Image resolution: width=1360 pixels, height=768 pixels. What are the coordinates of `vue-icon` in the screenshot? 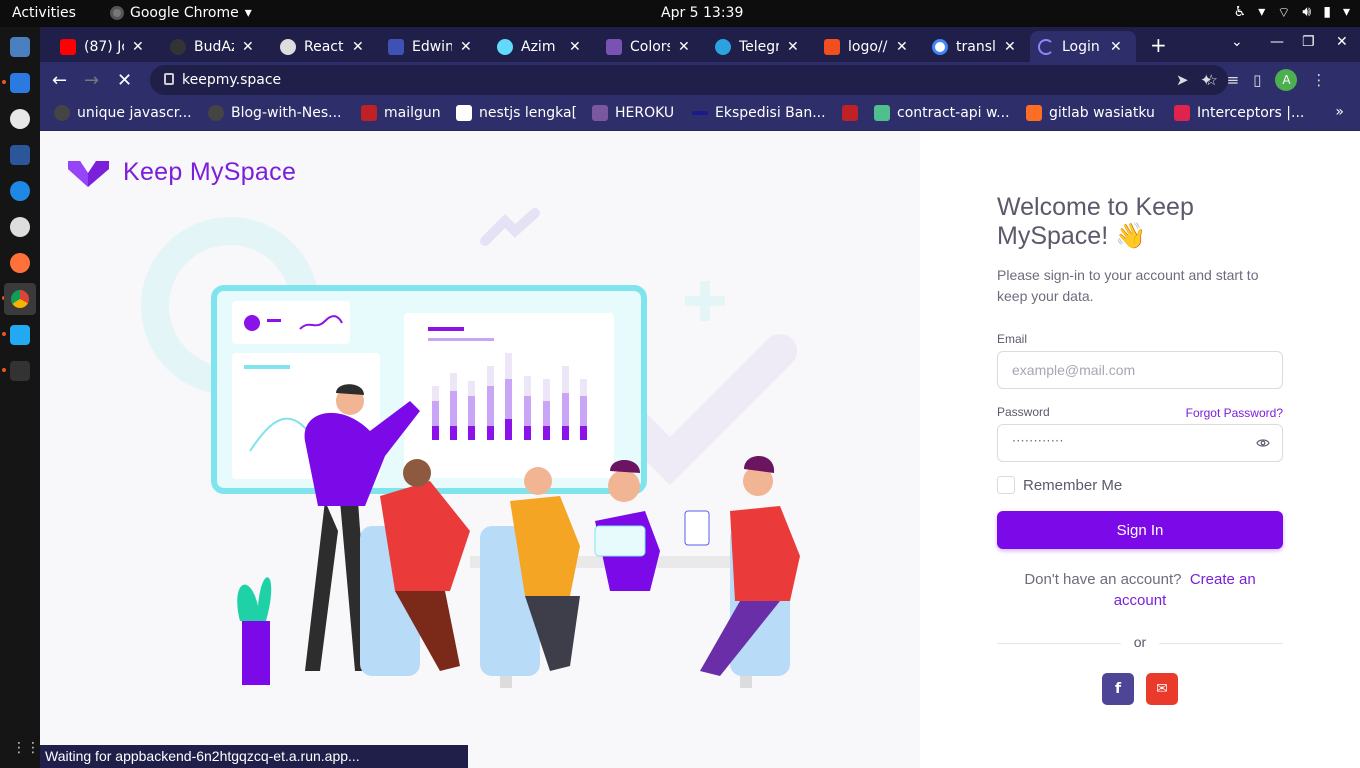 It's located at (882, 113).